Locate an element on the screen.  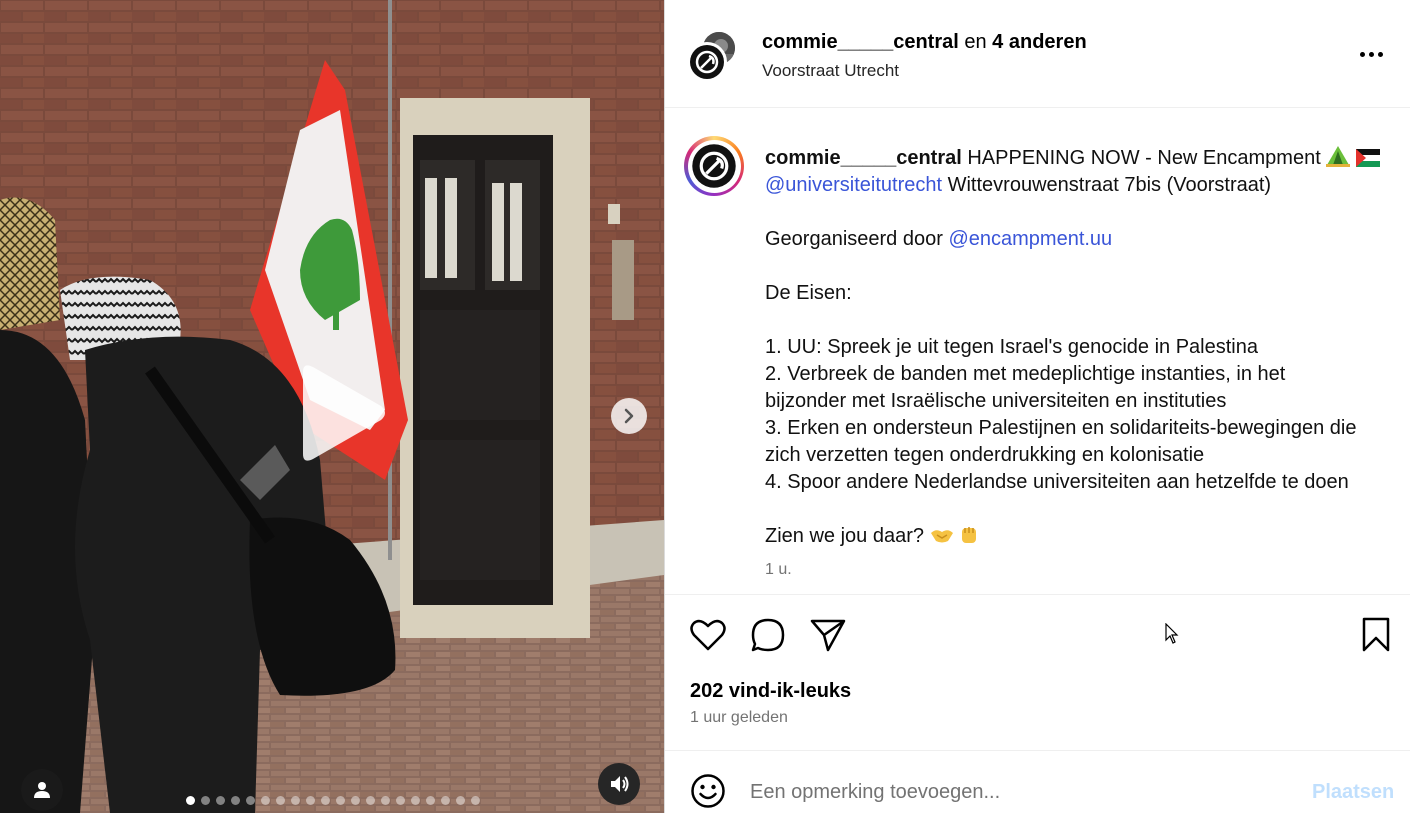
more-options-button is located at coordinates (1371, 54).